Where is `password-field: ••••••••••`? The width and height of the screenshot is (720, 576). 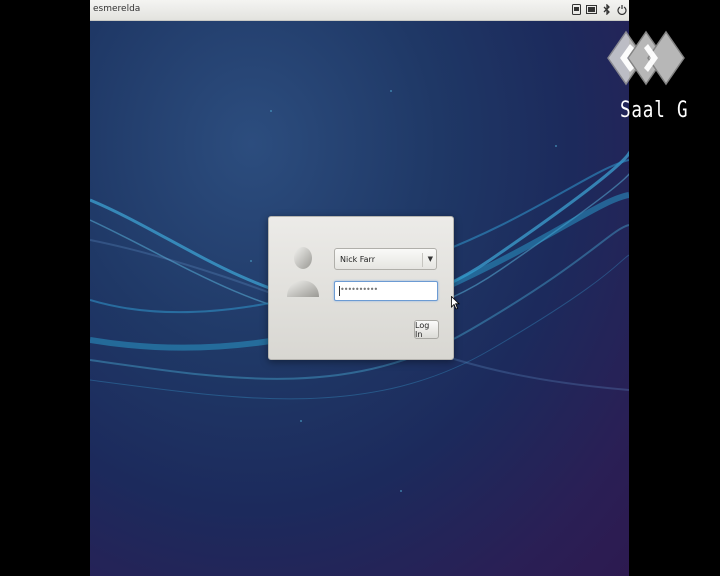 password-field: •••••••••• is located at coordinates (386, 291).